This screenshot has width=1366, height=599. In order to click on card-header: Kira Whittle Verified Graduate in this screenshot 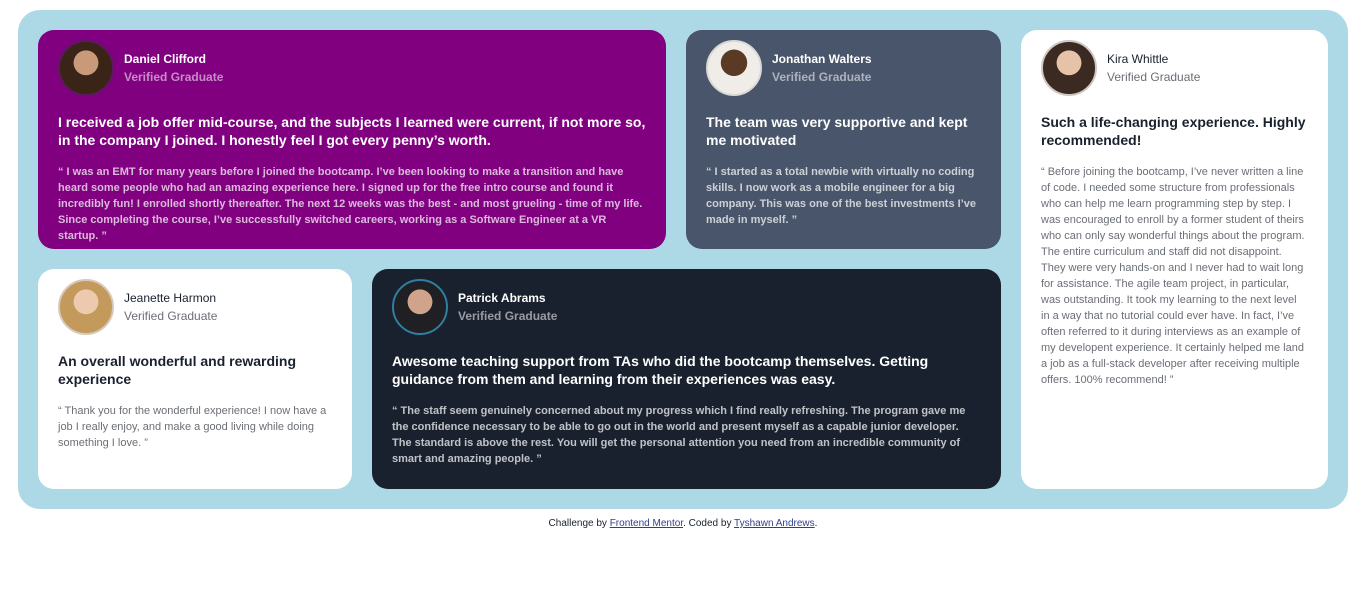, I will do `click(1174, 68)`.